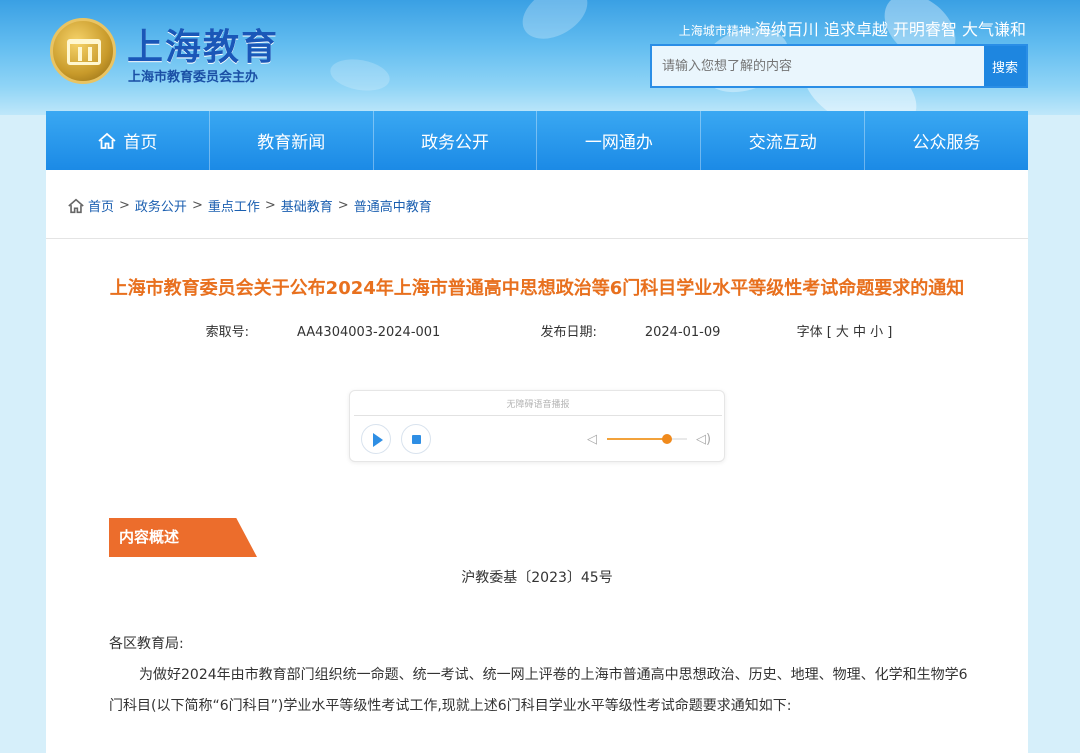  What do you see at coordinates (146, 644) in the screenshot?
I see `salutation: 各区教育局:` at bounding box center [146, 644].